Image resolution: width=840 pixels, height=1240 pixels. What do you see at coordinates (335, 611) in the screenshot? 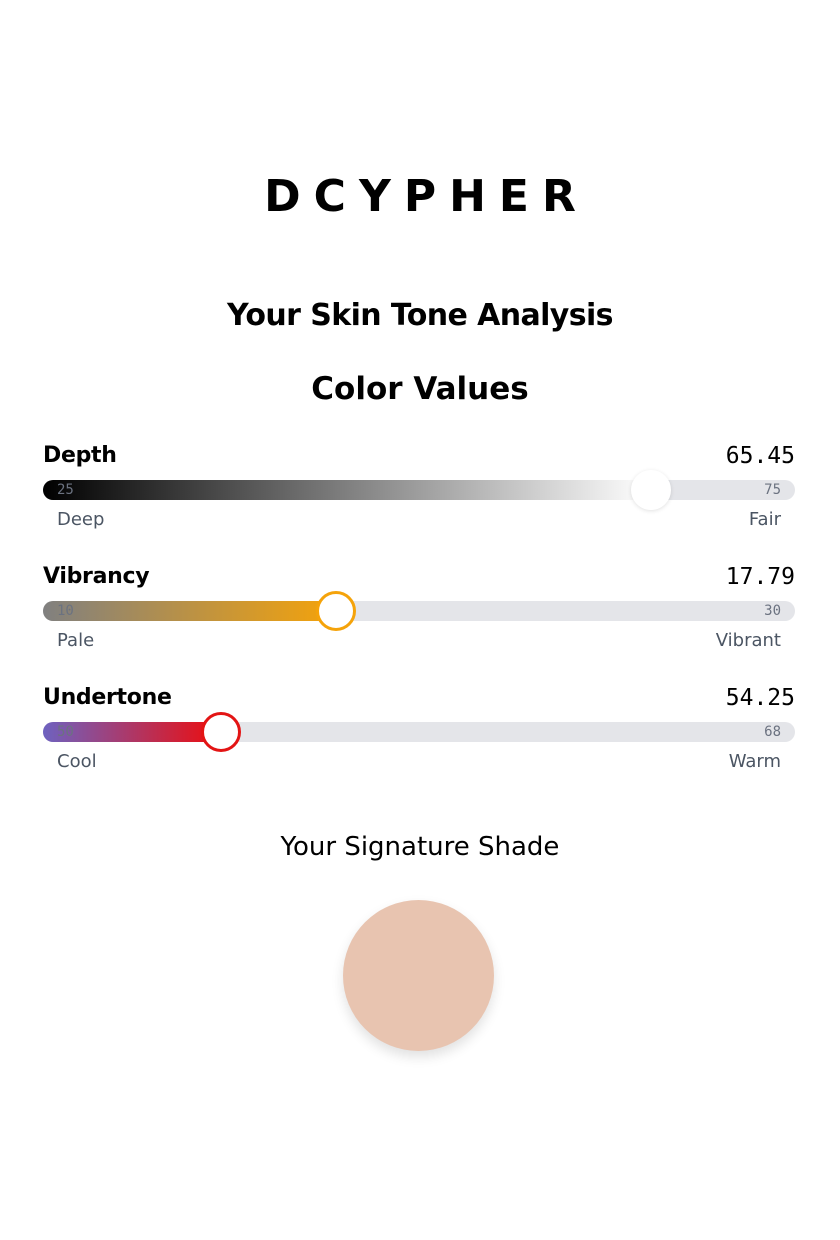
I see `vibrancy-slider-thumb` at bounding box center [335, 611].